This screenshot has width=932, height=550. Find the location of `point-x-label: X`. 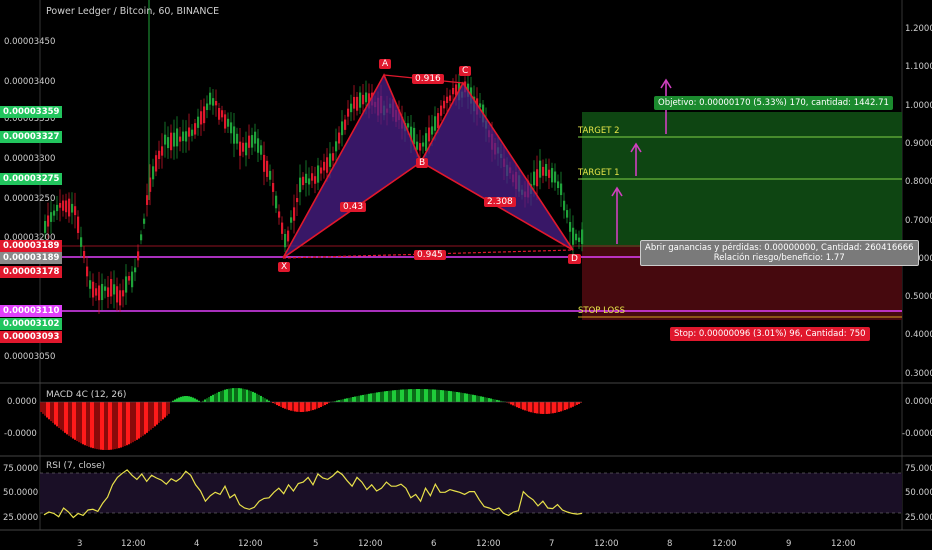

point-x-label: X is located at coordinates (284, 267).